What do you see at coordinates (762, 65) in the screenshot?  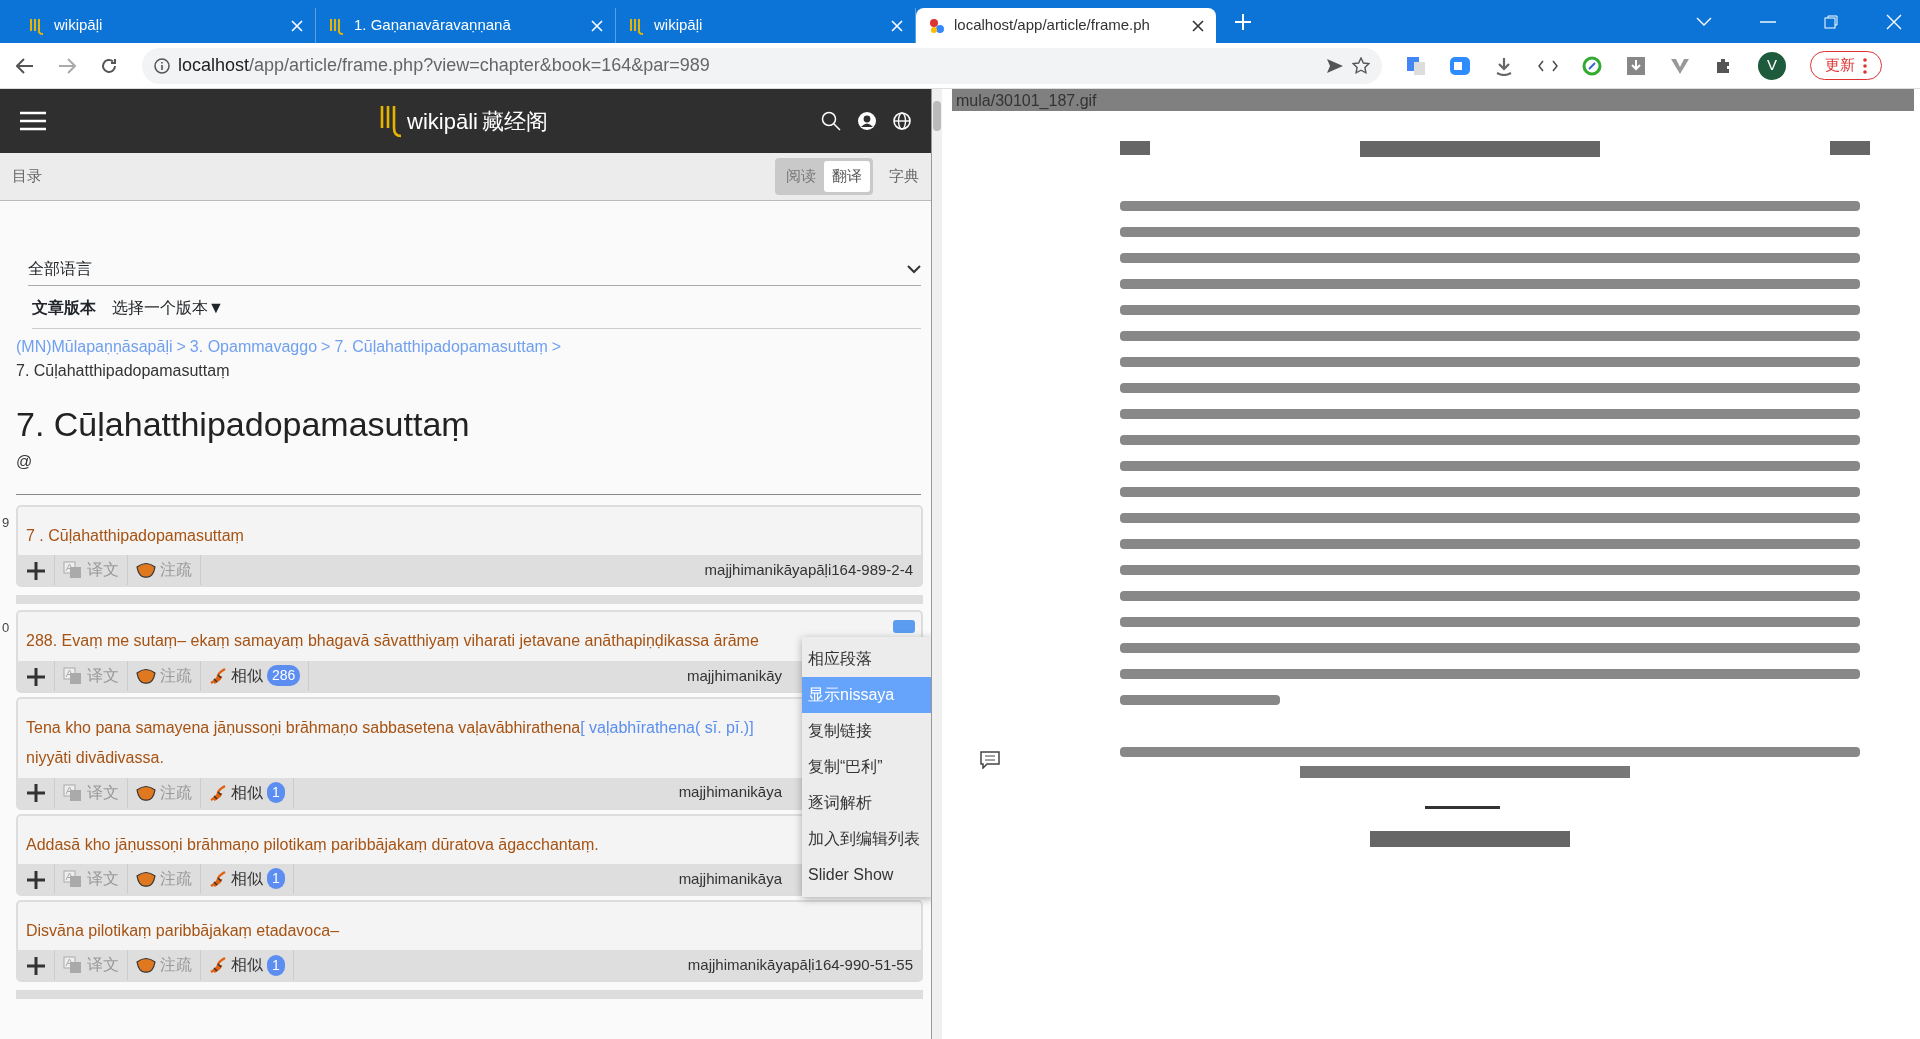 I see `address-bar: localhost/app/article/frame.php?view=chapter&book=164&par=989` at bounding box center [762, 65].